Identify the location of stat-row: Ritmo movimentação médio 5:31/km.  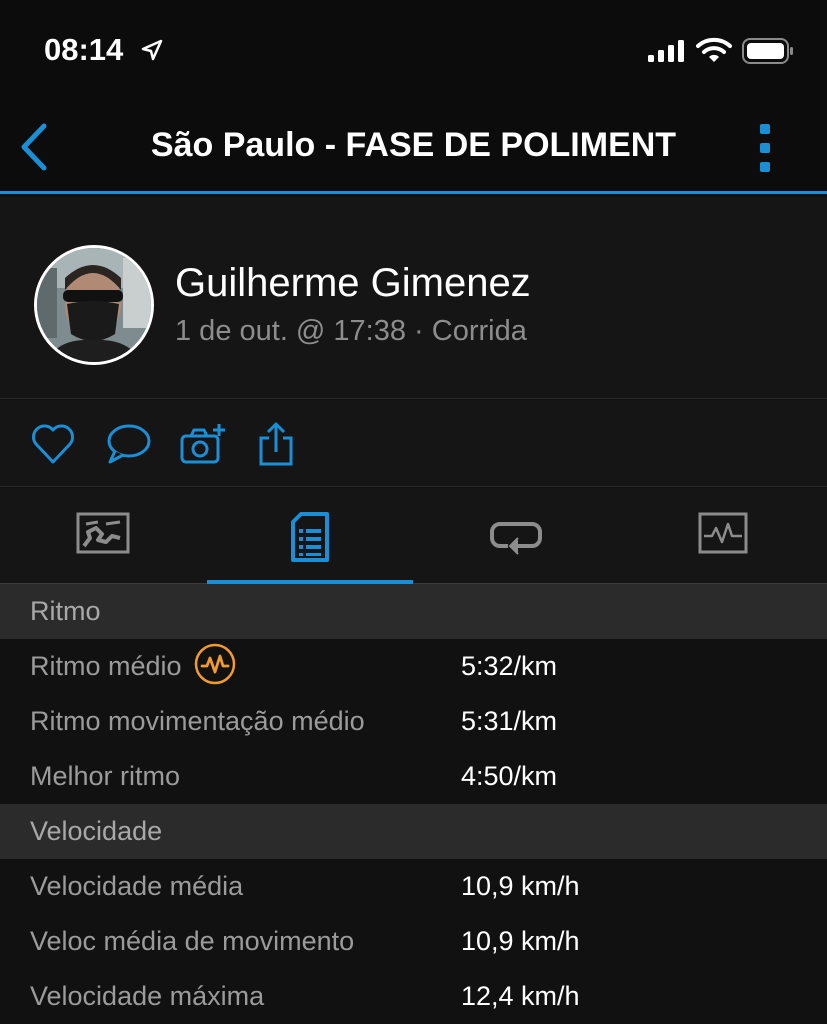
(413, 721).